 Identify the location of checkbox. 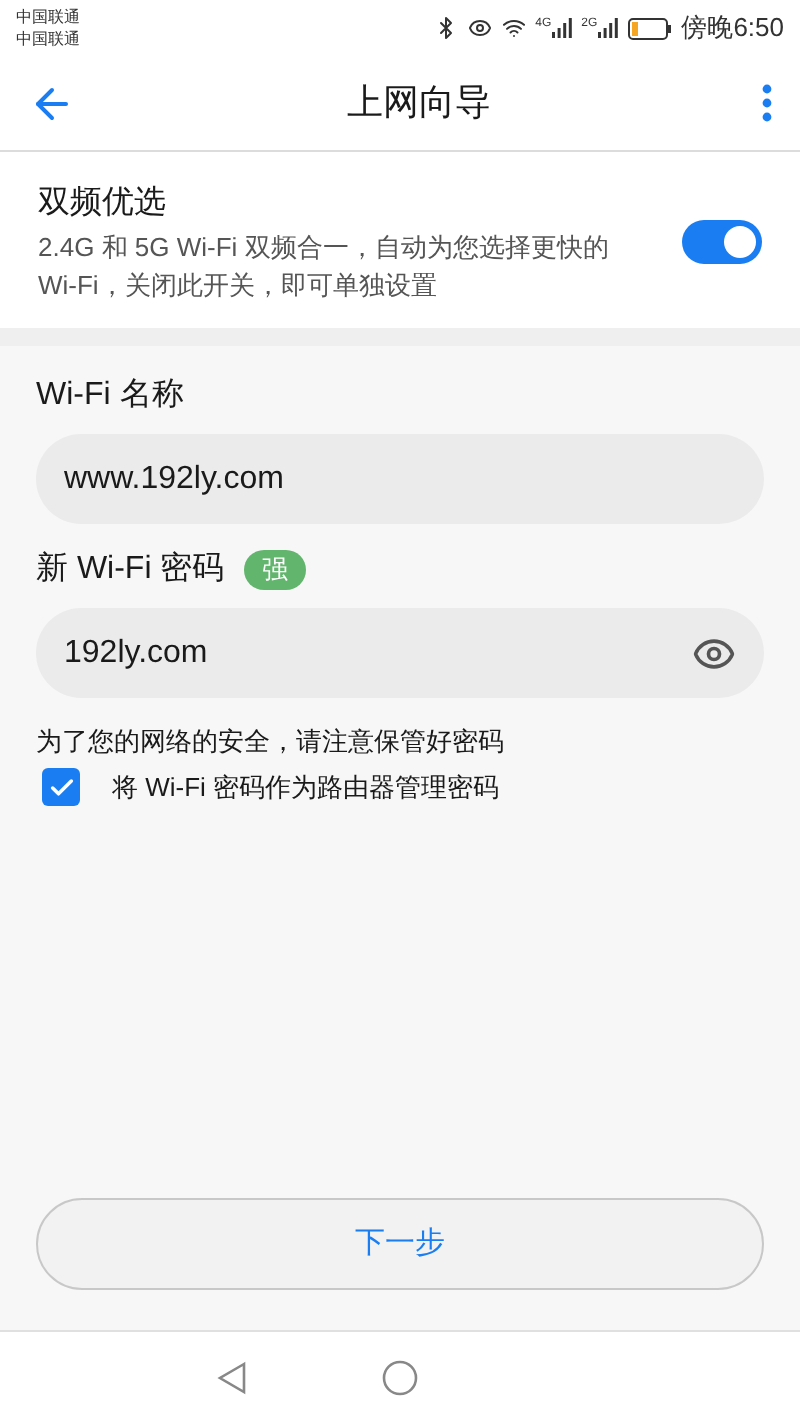
(61, 787).